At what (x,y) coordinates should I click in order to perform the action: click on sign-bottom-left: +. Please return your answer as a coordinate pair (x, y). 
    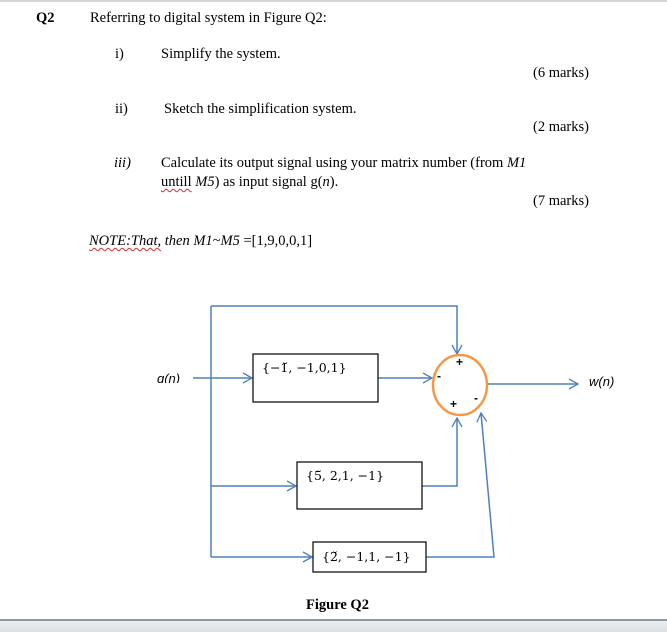
    Looking at the image, I should click on (454, 404).